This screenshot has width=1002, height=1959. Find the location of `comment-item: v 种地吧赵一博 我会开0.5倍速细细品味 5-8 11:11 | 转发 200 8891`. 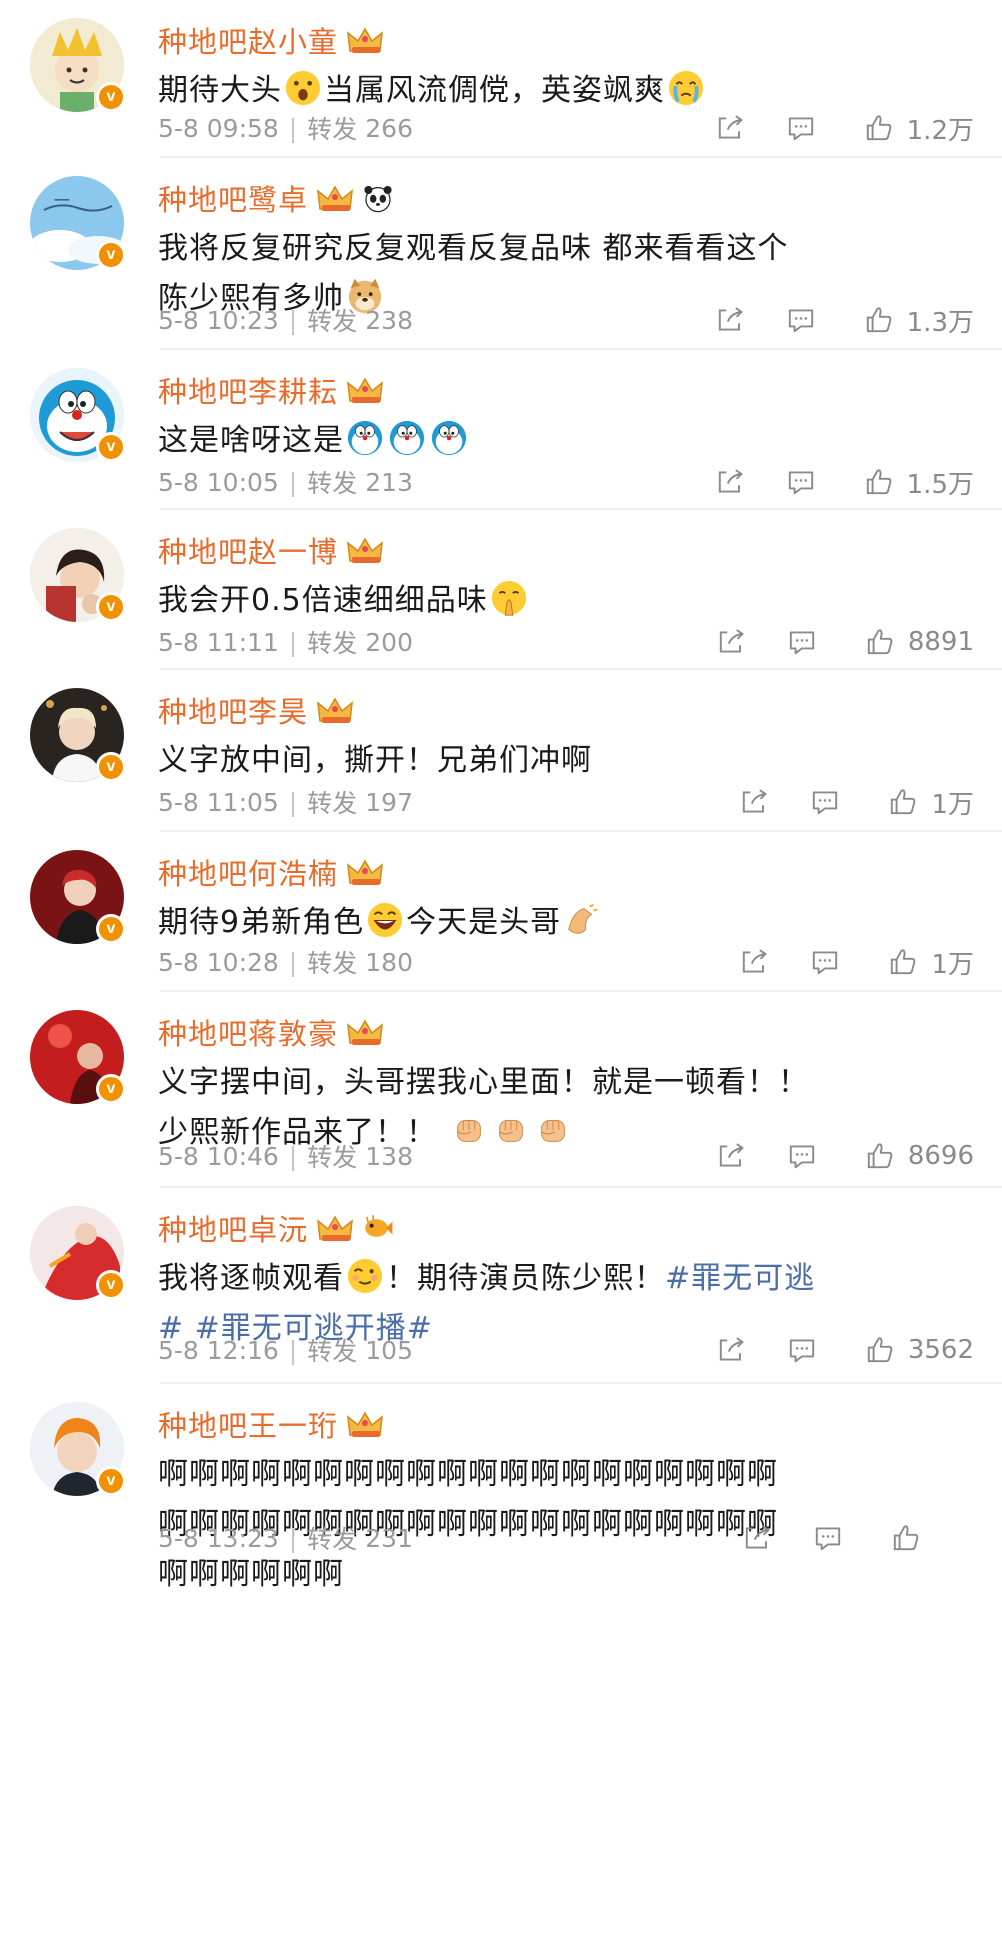

comment-item: v 种地吧赵一博 我会开0.5倍速细细品味 5-8 11:11 | 转发 200 8891 is located at coordinates (501, 590).